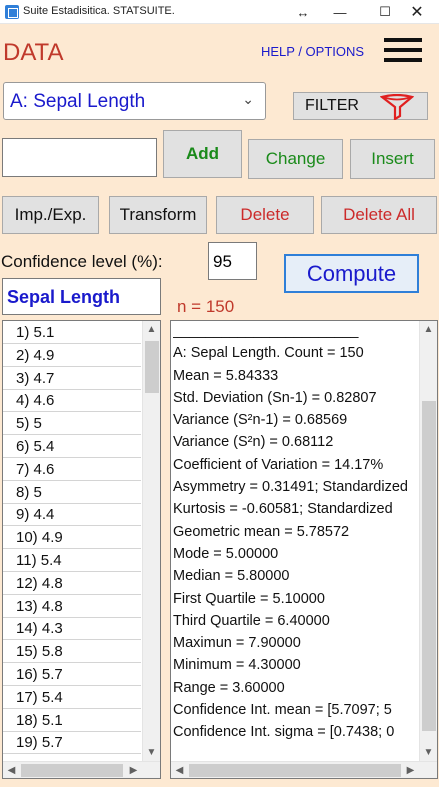 The width and height of the screenshot is (439, 787). What do you see at coordinates (226, 553) in the screenshot?
I see `result-line: Mode = 5.00000` at bounding box center [226, 553].